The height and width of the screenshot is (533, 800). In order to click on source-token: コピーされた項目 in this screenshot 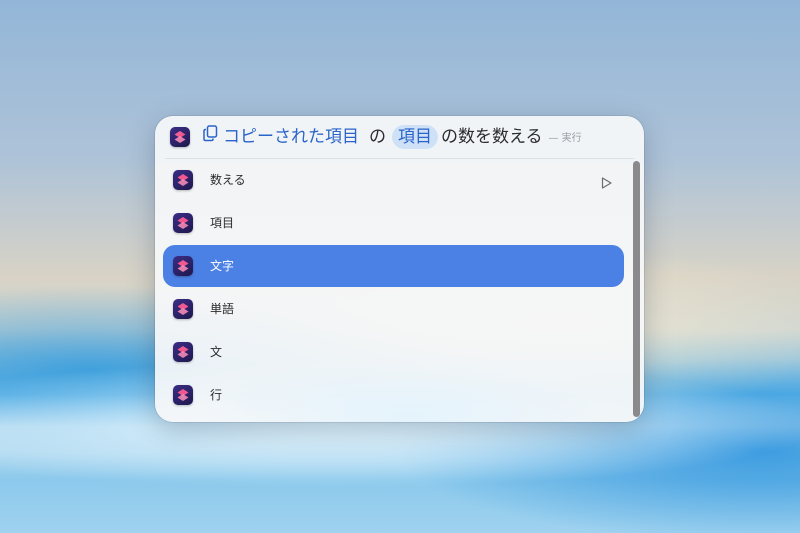, I will do `click(281, 137)`.